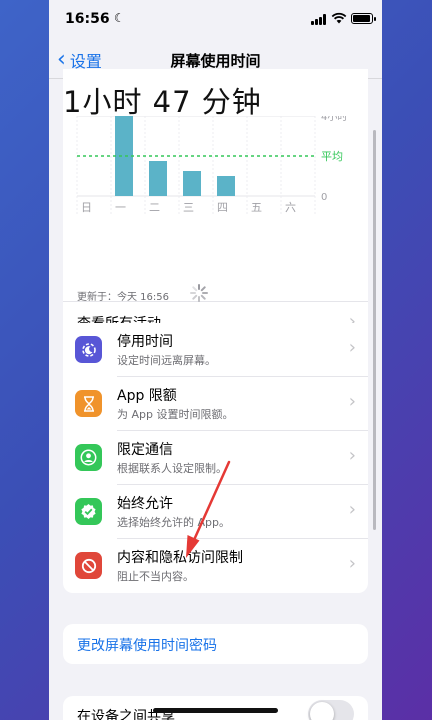 This screenshot has width=432, height=720. What do you see at coordinates (211, 162) in the screenshot?
I see `usage-bar-chart: 平均 4小时 0 日 一 二 三 四 五 六` at bounding box center [211, 162].